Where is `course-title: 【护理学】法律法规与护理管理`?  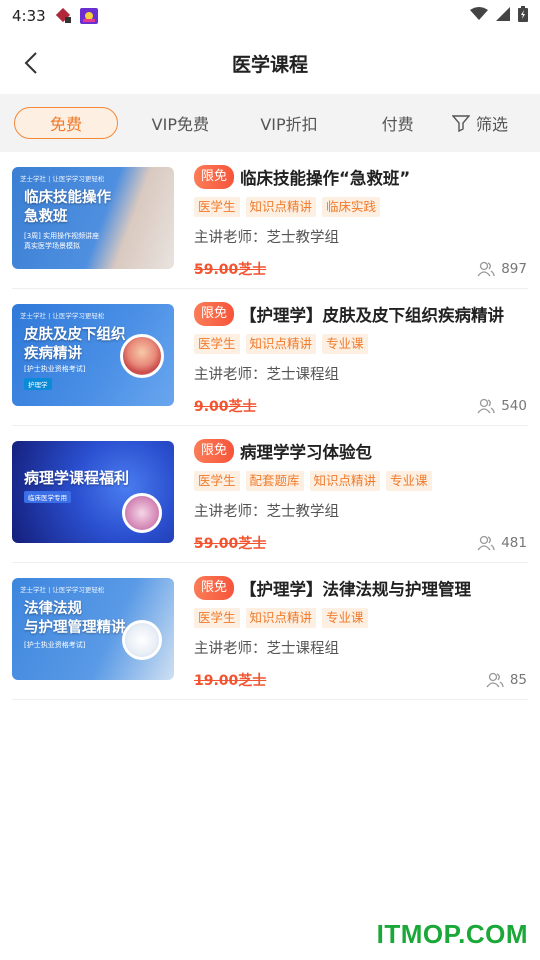
course-title: 【护理学】法律法规与护理管理 is located at coordinates (356, 589).